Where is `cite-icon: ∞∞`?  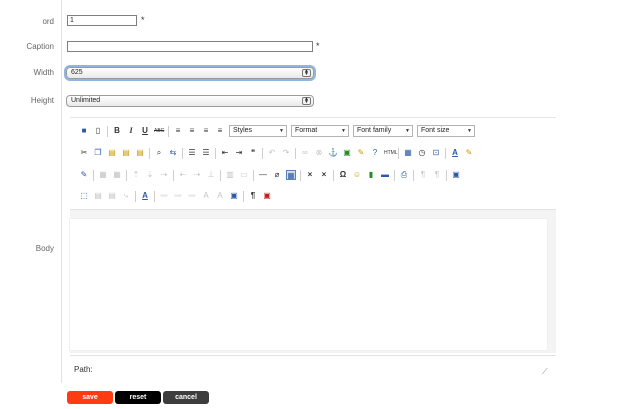 cite-icon: ∞∞ is located at coordinates (164, 196).